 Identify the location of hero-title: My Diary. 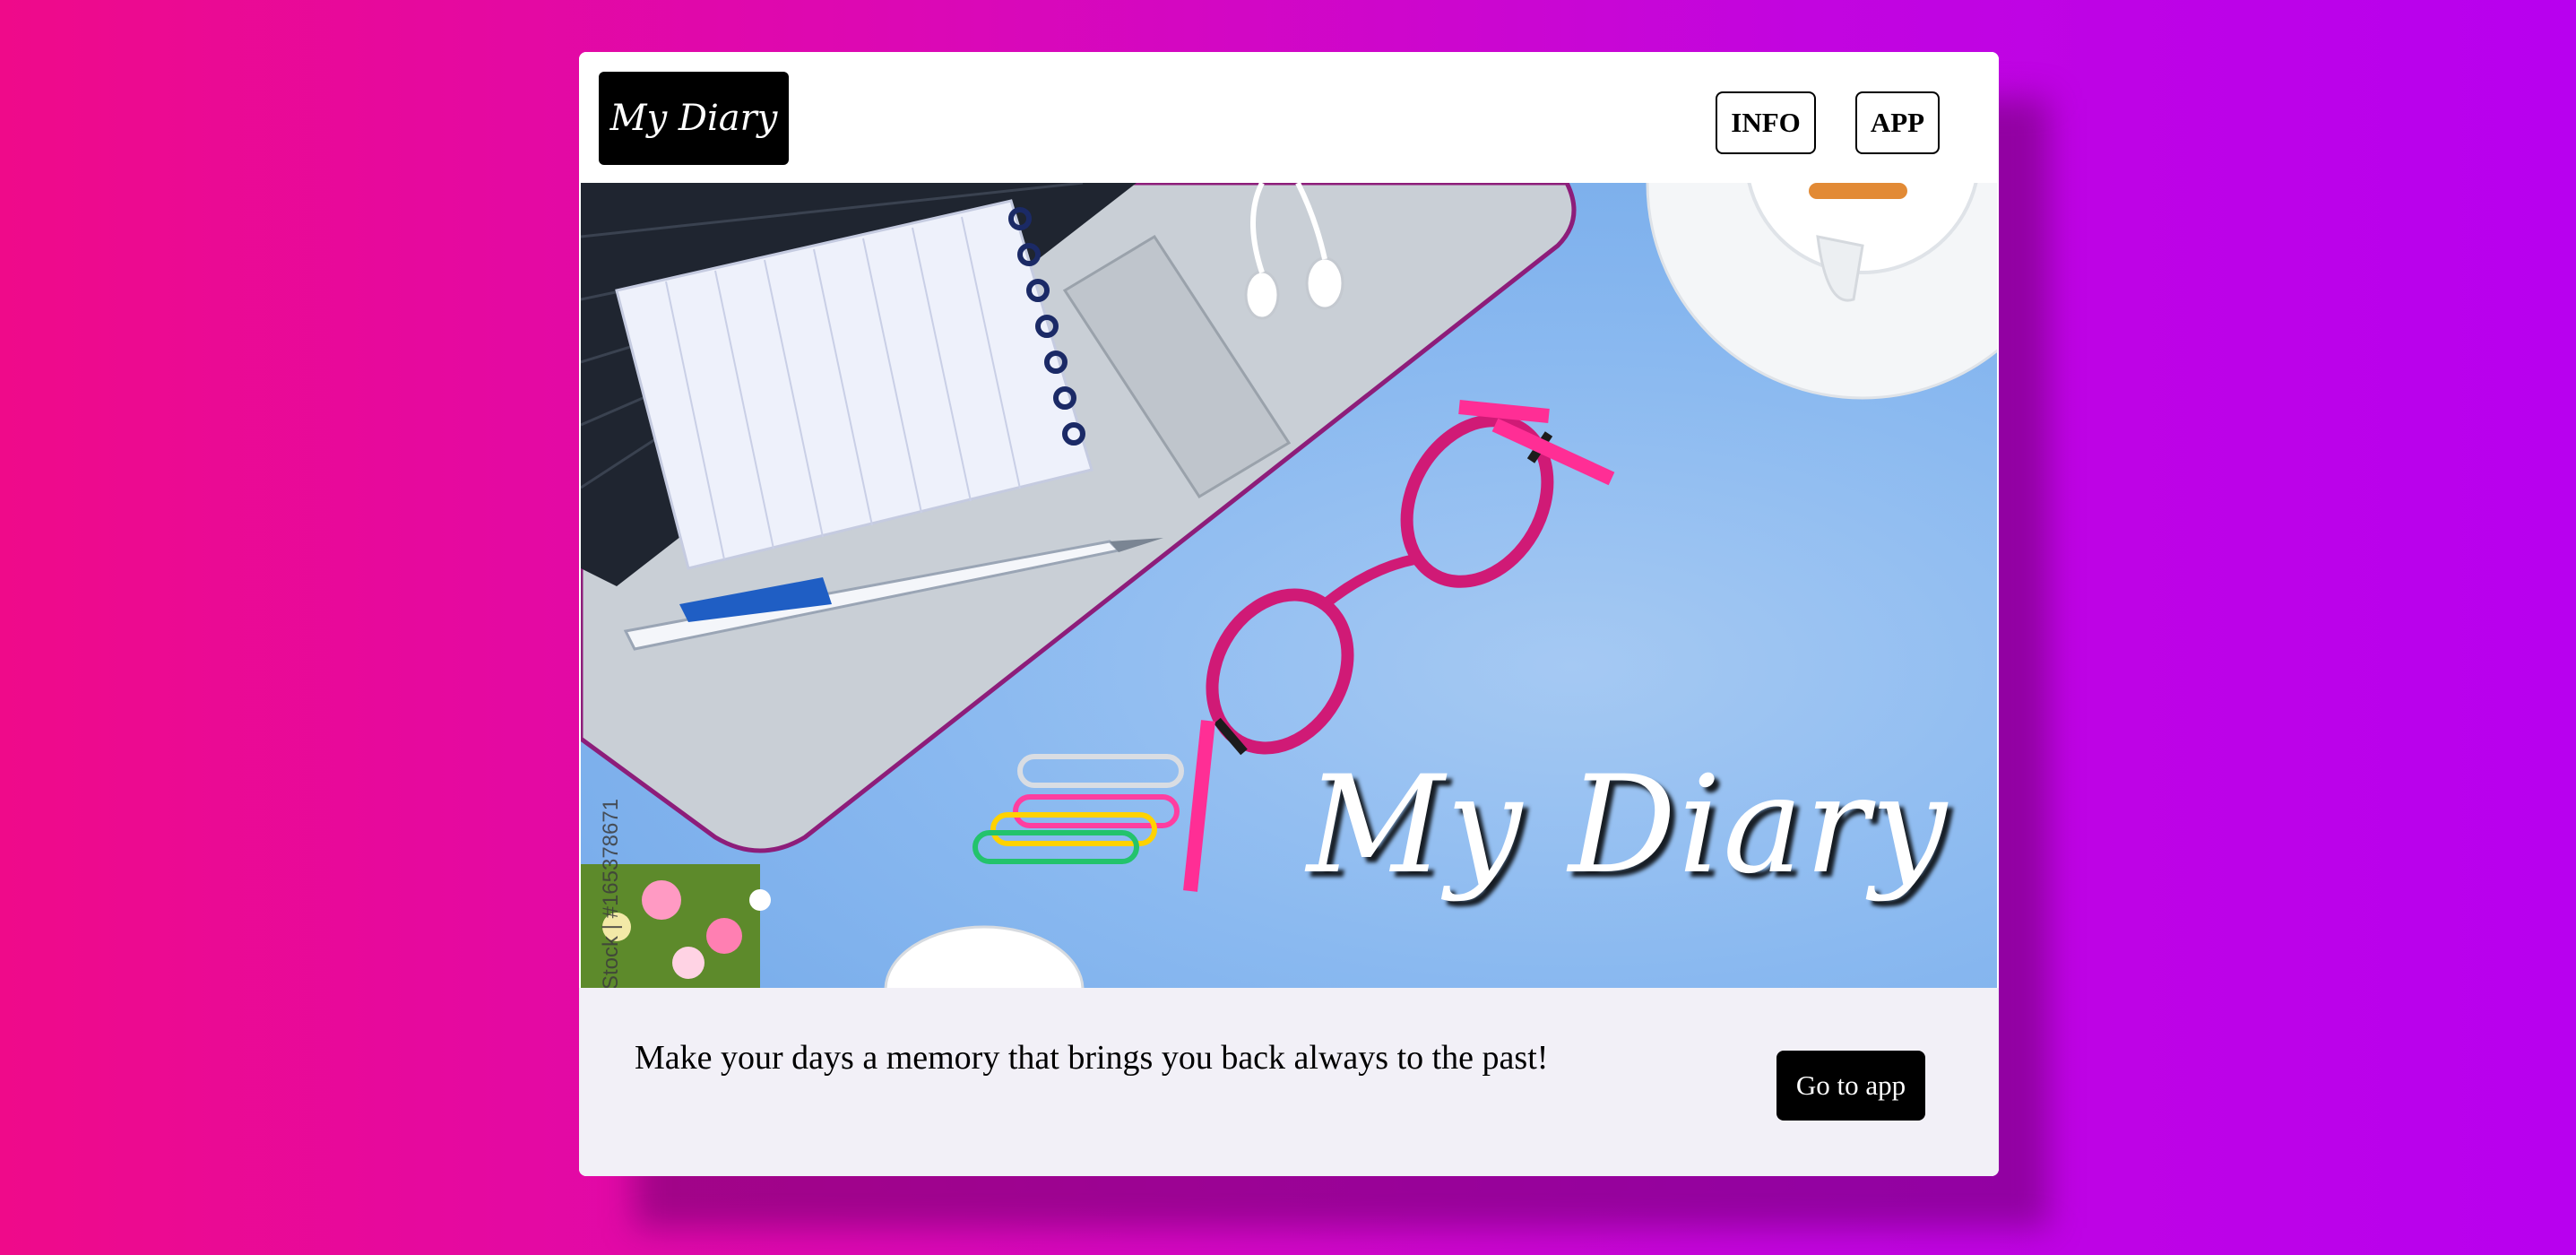
(1627, 826).